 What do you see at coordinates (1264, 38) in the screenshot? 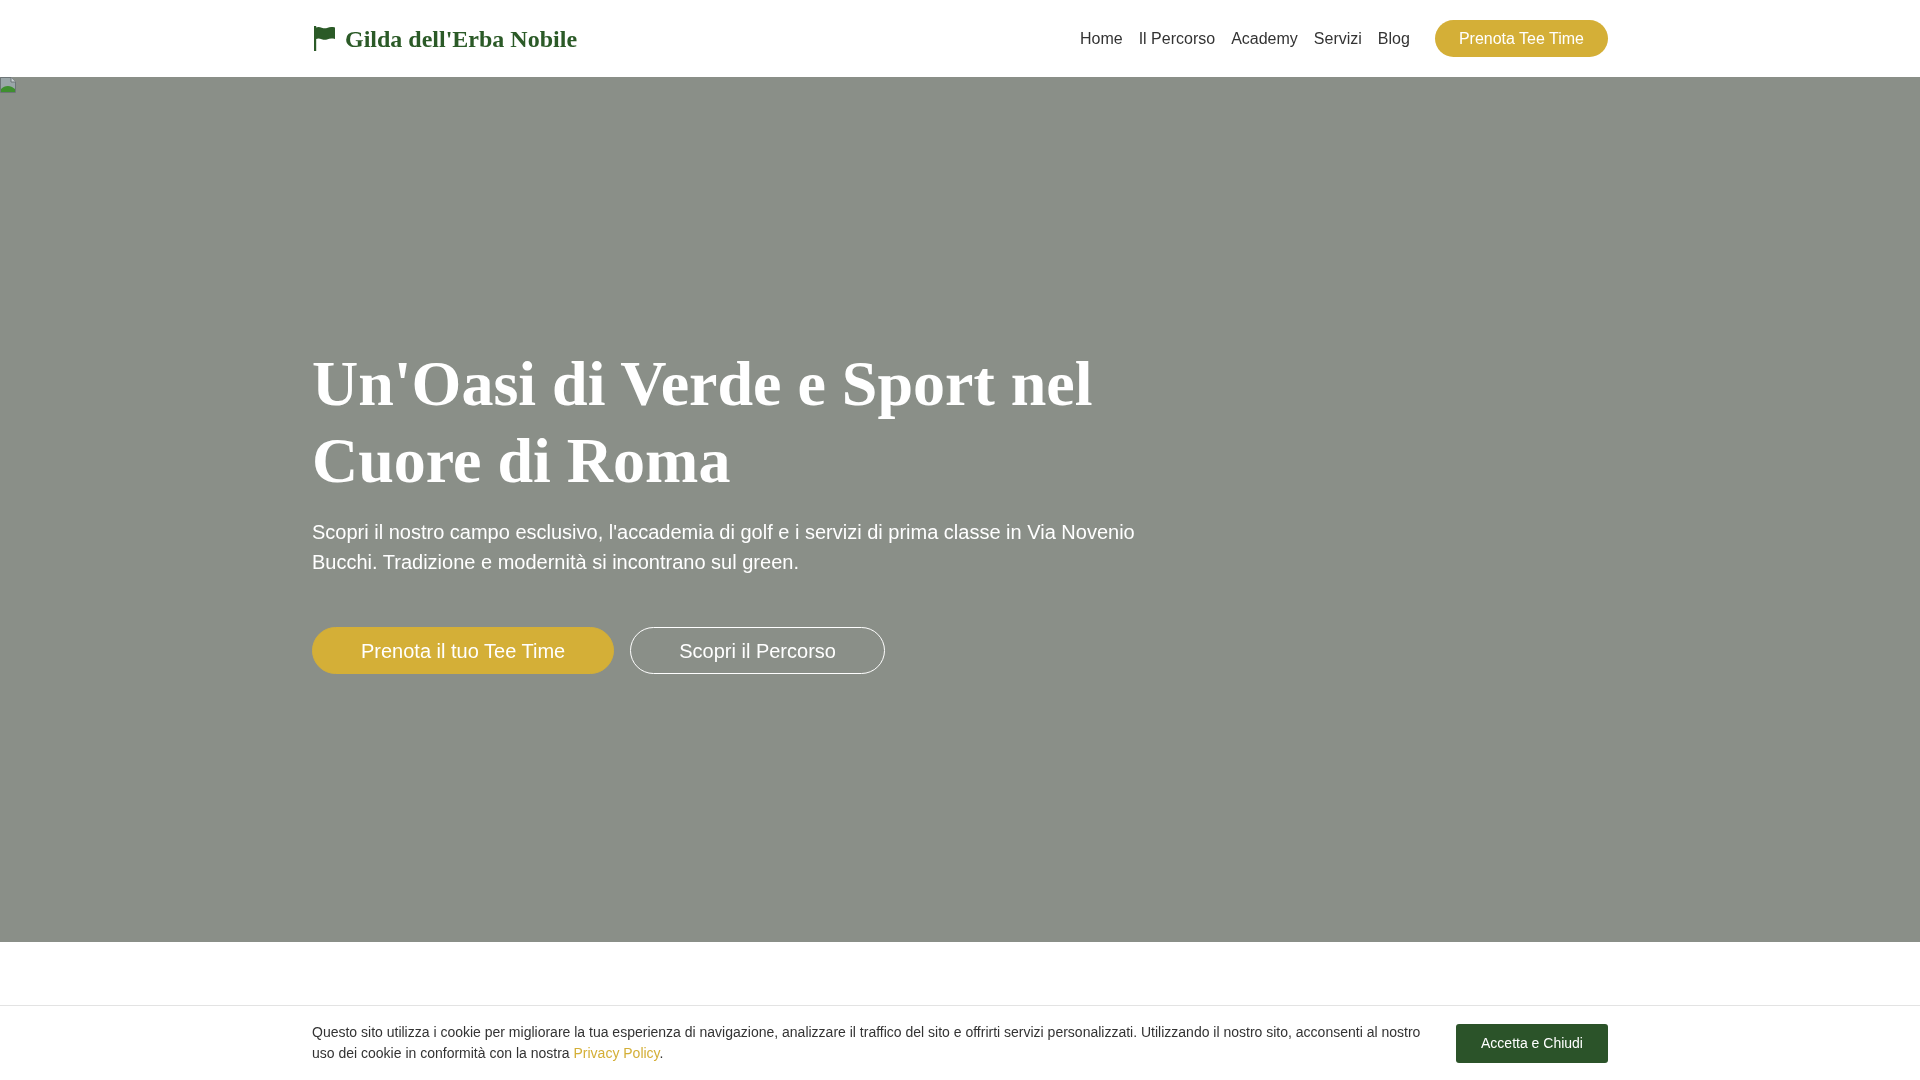
I see `nav-link: Academy` at bounding box center [1264, 38].